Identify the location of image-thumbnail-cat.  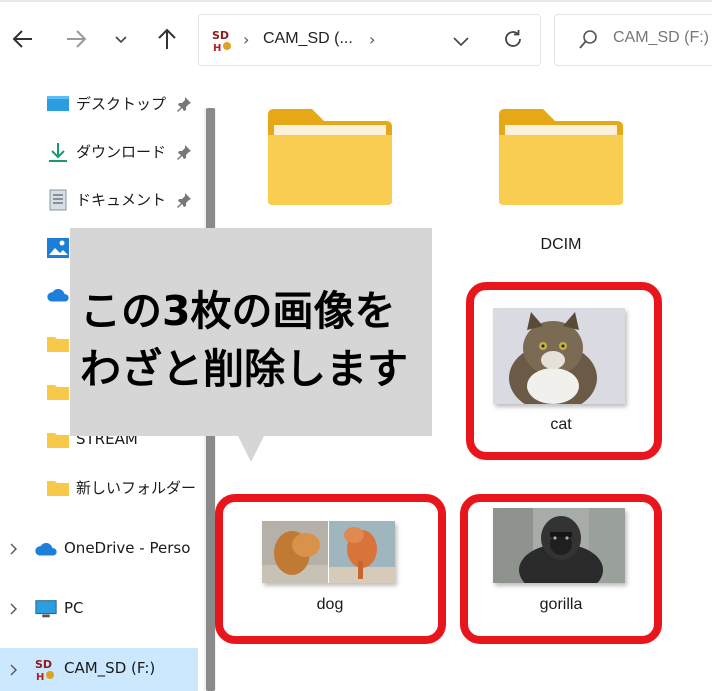
(559, 356).